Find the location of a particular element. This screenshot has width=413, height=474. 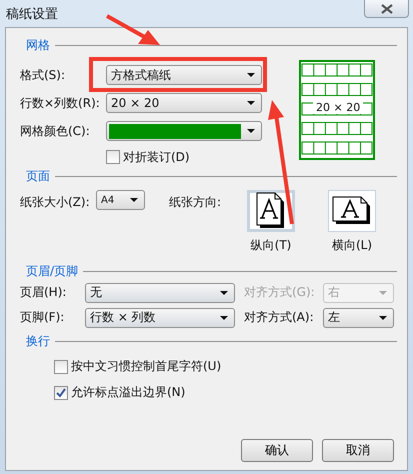

size-label: 行数×列数(R): is located at coordinates (60, 103).